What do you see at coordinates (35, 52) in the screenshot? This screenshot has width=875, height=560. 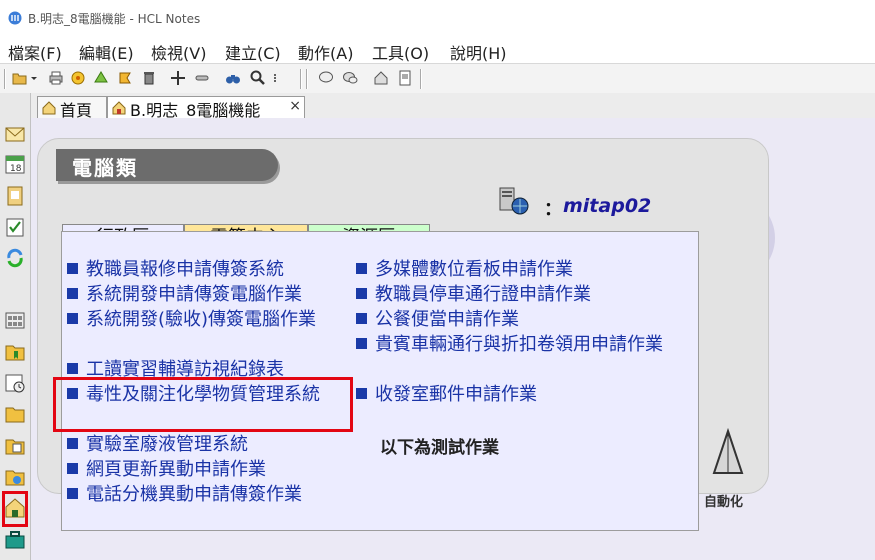 I see `menu-file: 檔案(F)` at bounding box center [35, 52].